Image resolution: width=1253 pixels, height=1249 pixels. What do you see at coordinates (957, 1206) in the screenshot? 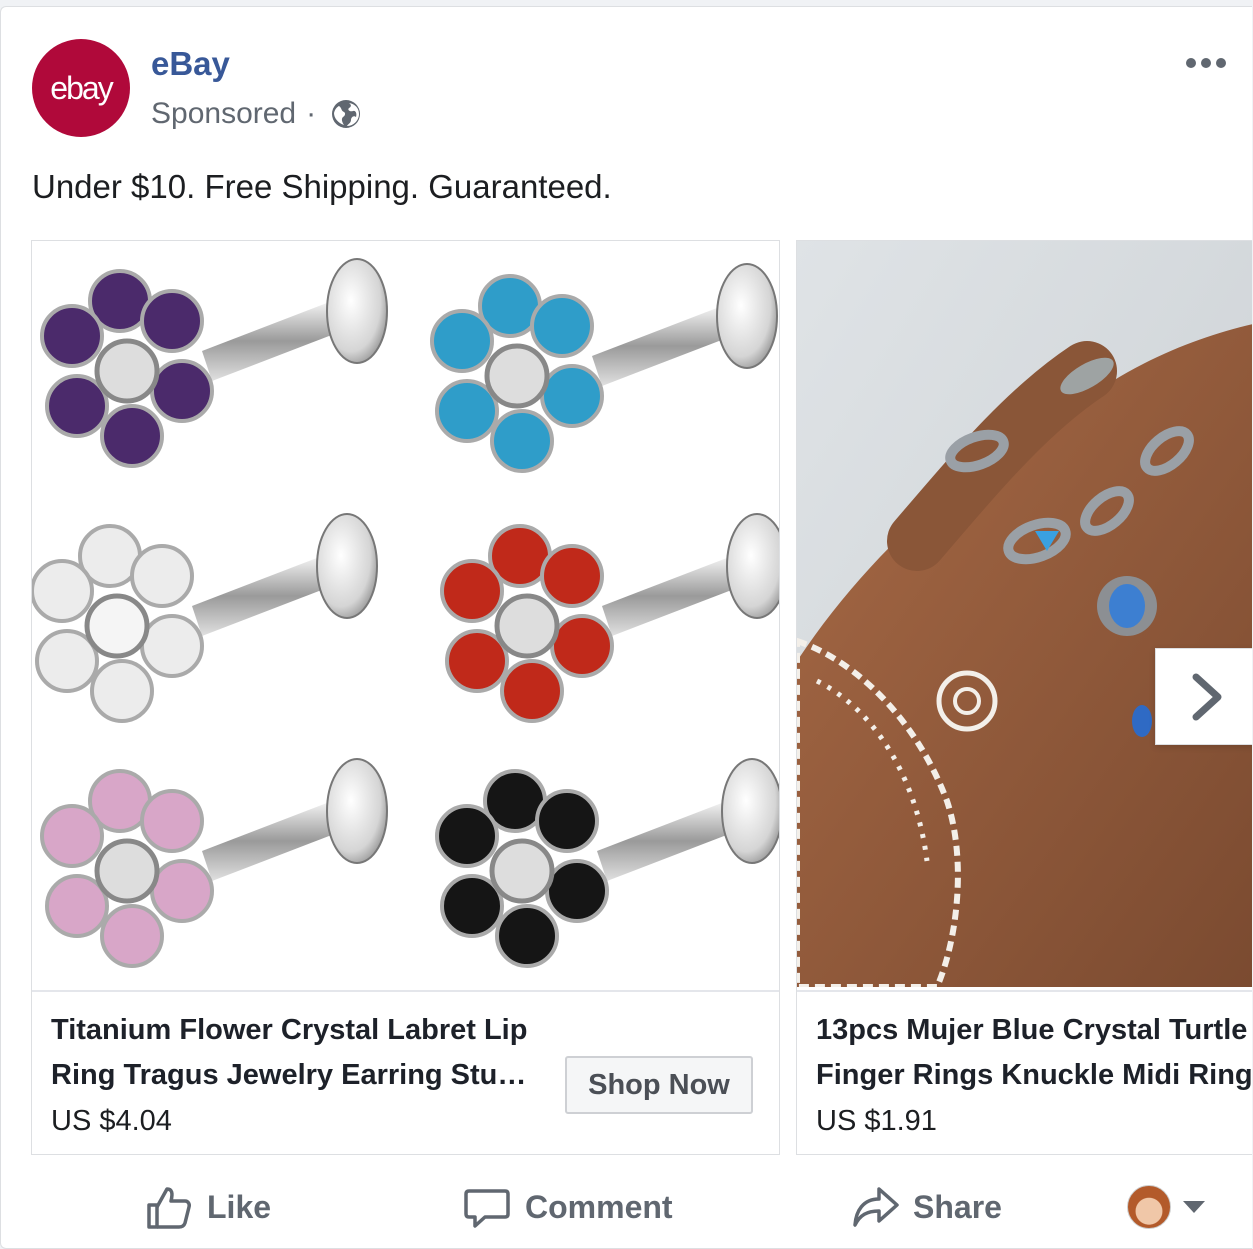
I see `share-label: Share` at bounding box center [957, 1206].